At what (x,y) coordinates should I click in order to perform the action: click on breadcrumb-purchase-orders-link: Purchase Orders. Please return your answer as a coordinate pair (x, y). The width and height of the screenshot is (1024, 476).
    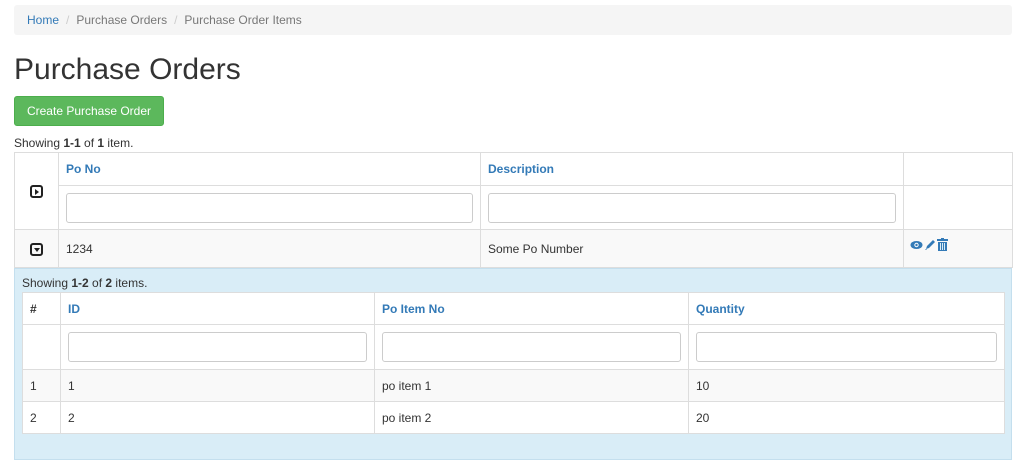
    Looking at the image, I should click on (121, 20).